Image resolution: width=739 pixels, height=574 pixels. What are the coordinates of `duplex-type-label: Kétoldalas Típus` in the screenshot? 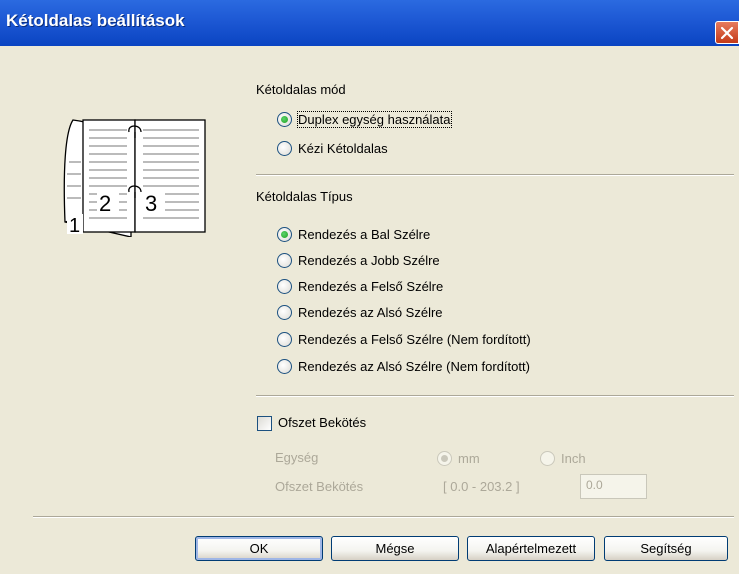 It's located at (304, 196).